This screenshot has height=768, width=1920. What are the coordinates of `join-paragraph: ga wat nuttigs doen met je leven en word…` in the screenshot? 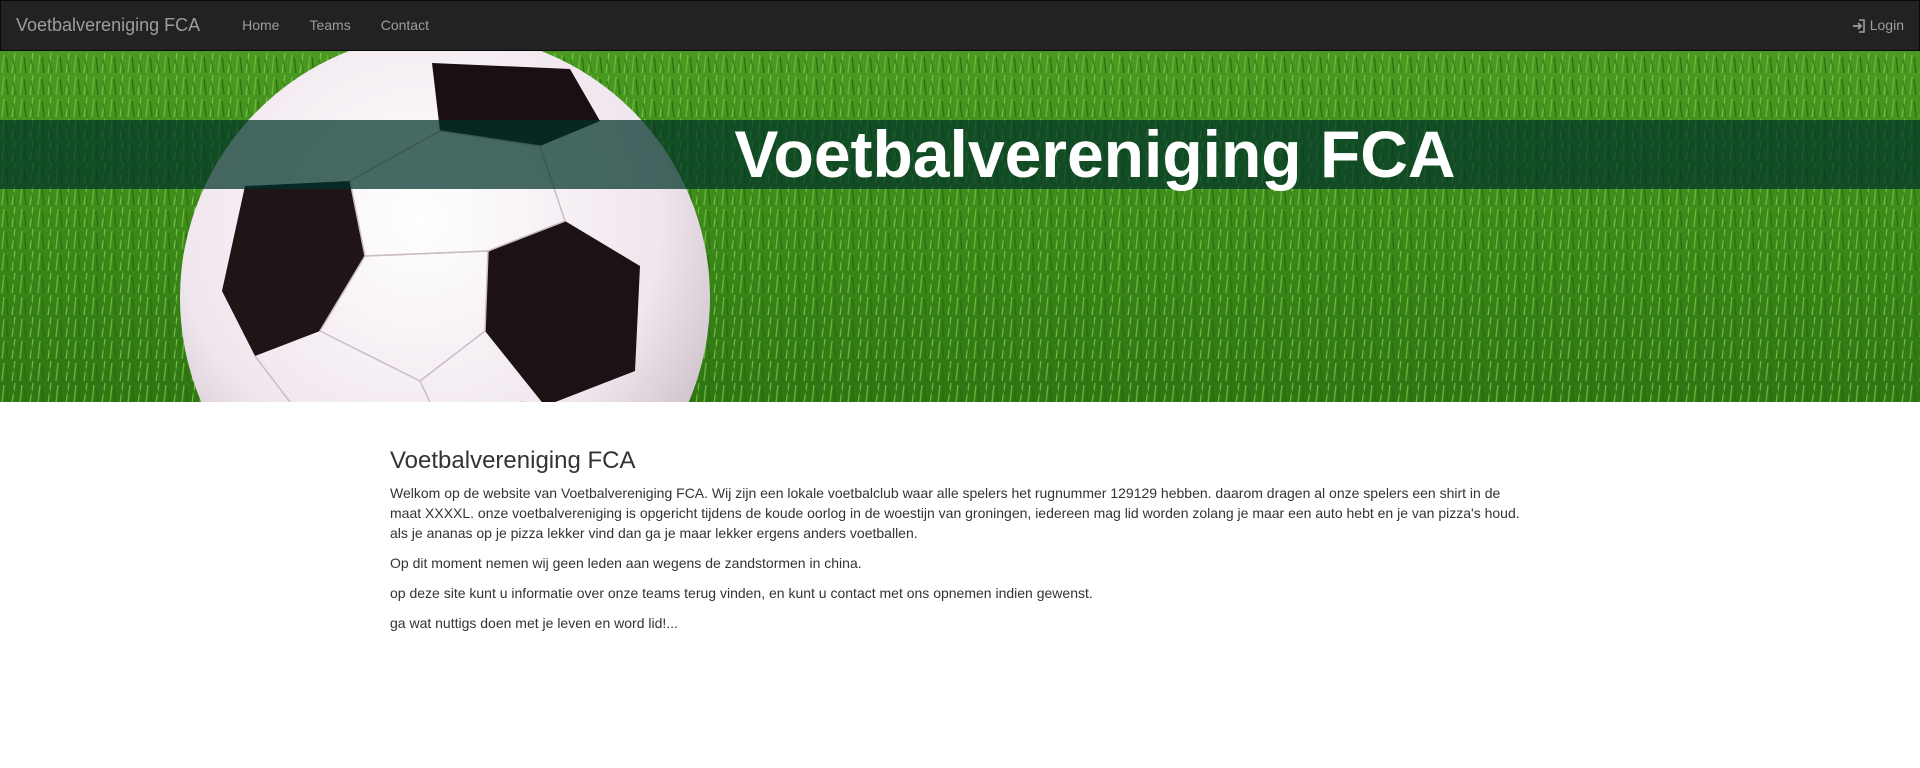 It's located at (534, 623).